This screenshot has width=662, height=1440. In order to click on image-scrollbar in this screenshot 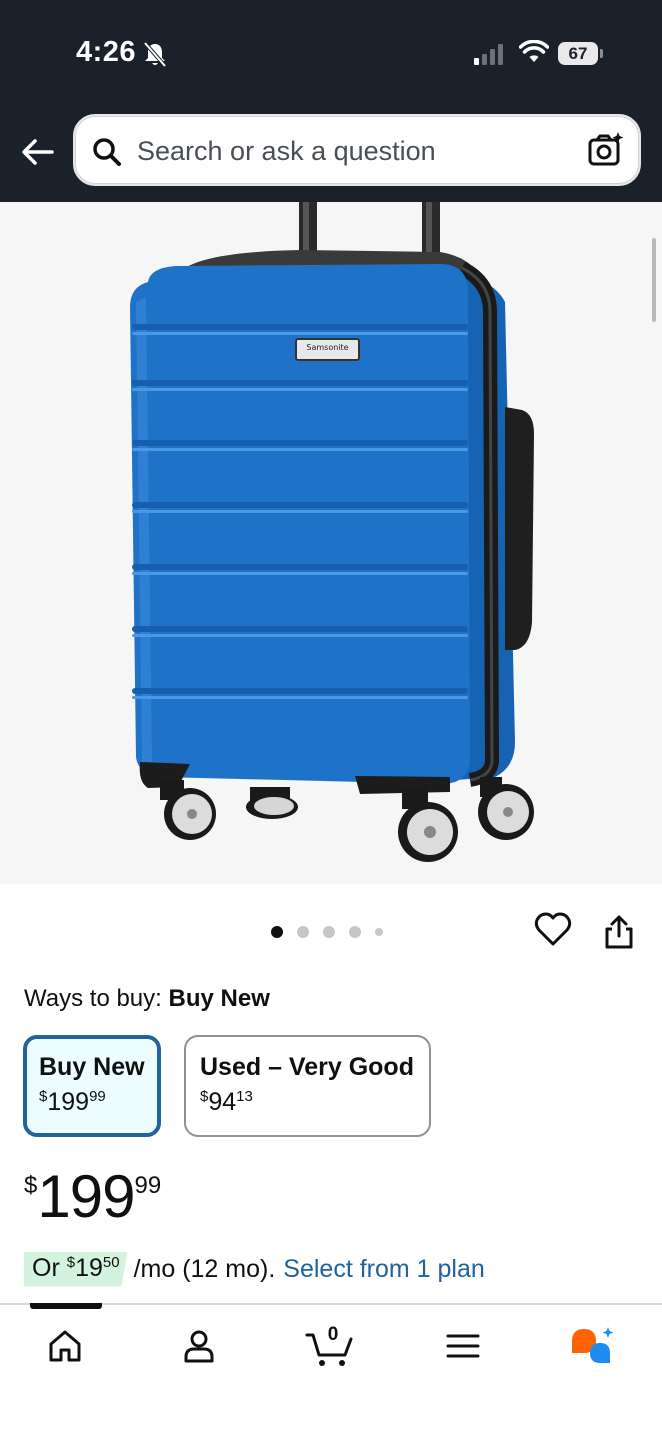, I will do `click(654, 280)`.